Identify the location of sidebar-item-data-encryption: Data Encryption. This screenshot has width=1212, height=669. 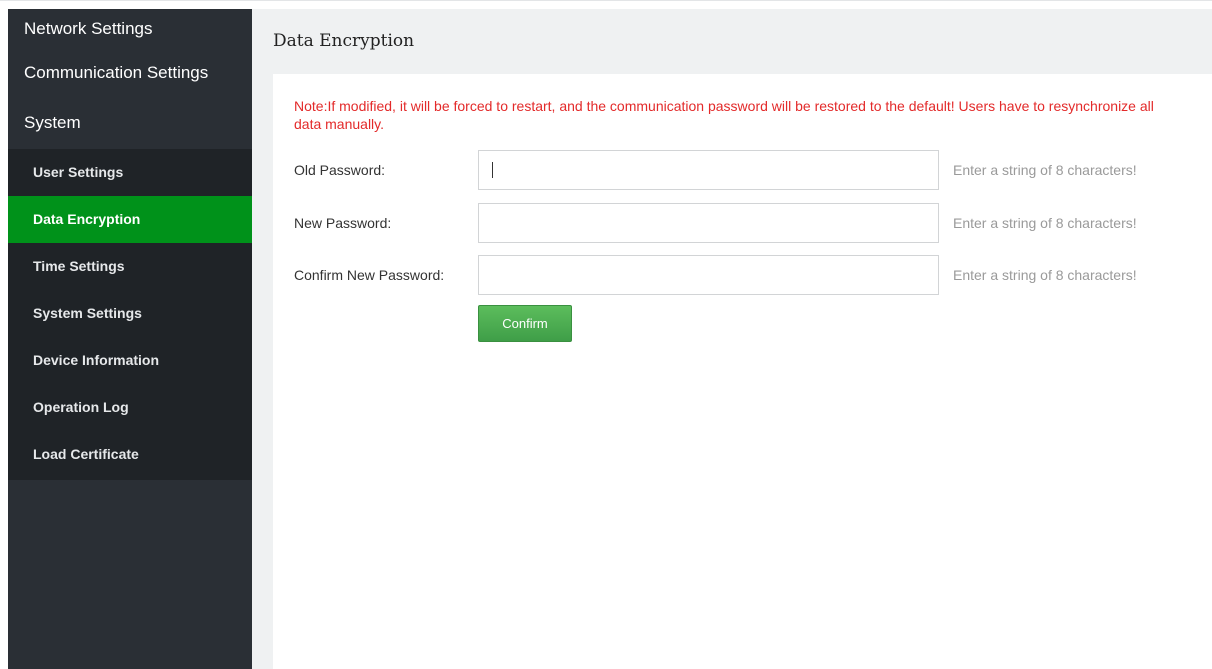
(130, 219).